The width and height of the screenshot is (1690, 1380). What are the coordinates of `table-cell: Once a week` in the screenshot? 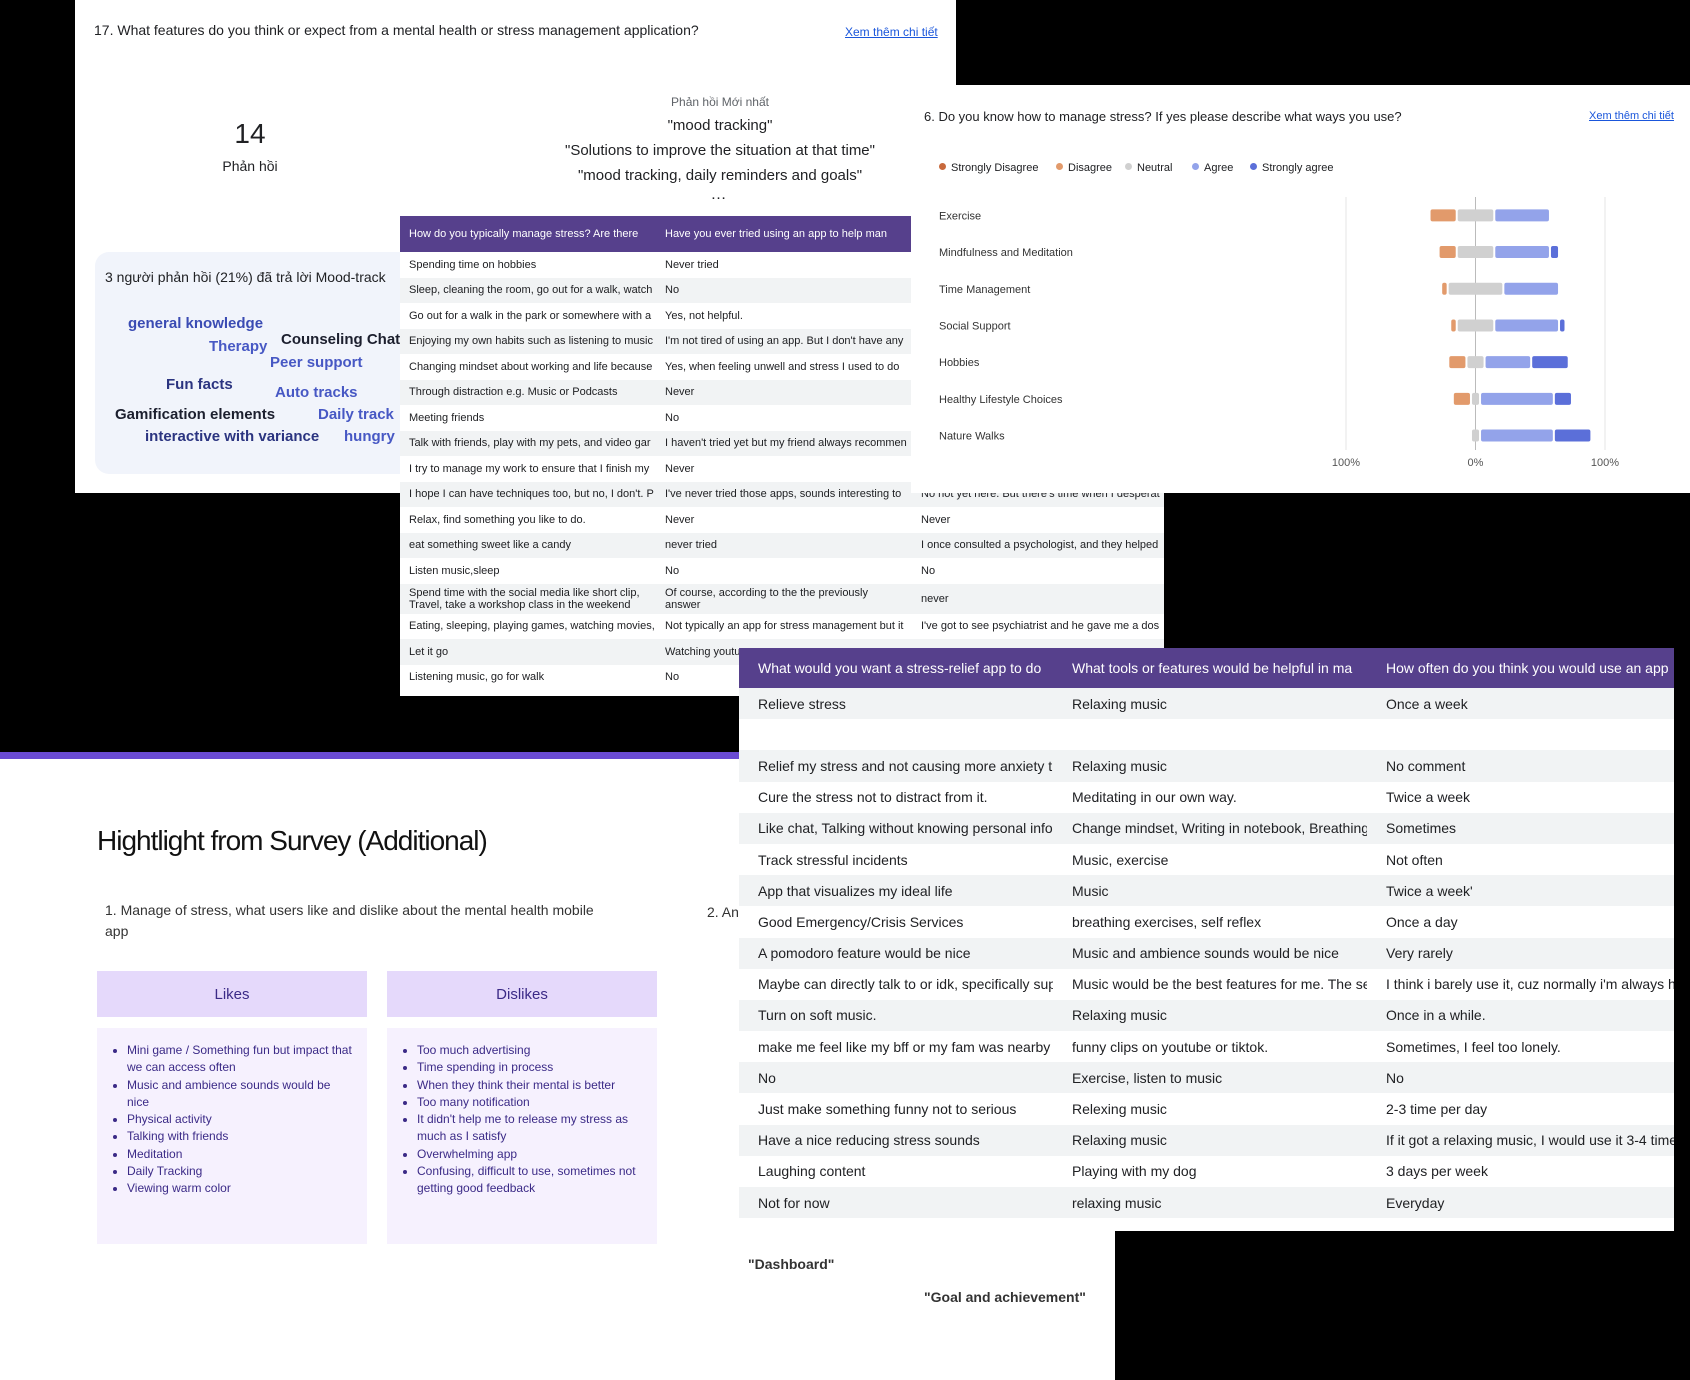 It's located at (1520, 704).